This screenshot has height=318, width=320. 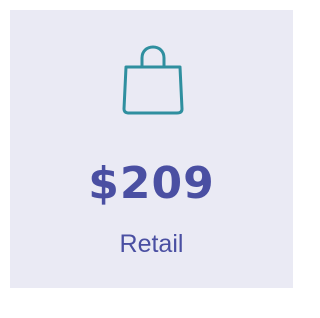 What do you see at coordinates (153, 80) in the screenshot?
I see `shopping-bag-icon` at bounding box center [153, 80].